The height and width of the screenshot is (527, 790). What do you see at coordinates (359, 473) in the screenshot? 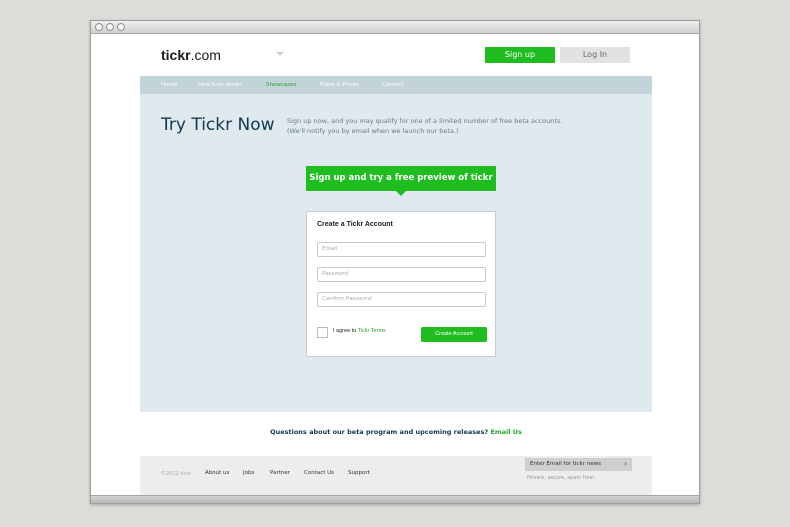
I see `footer-link-support: Support` at bounding box center [359, 473].